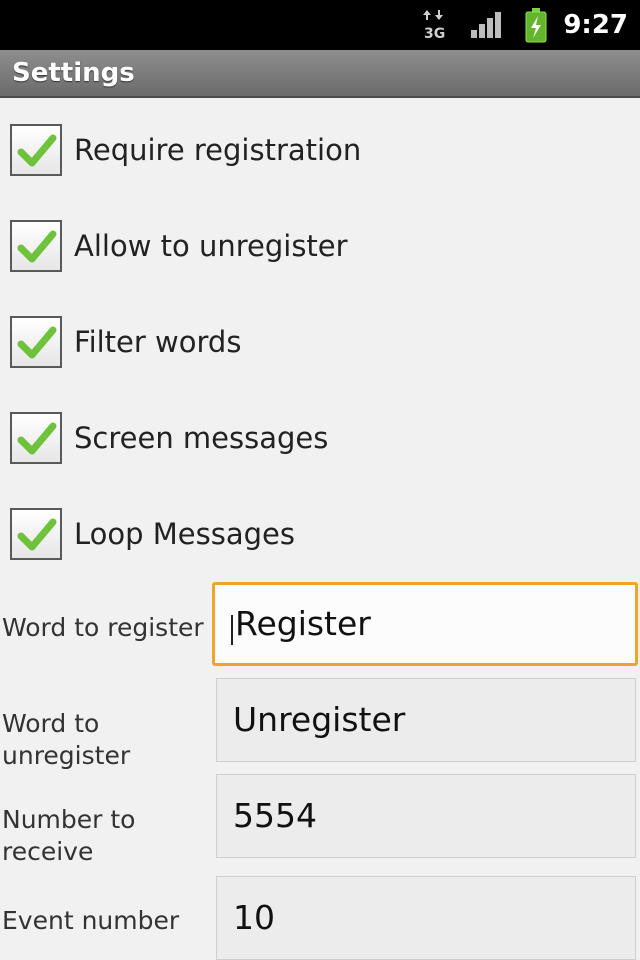 The width and height of the screenshot is (640, 960). I want to click on require-registration-label: Require registration, so click(218, 150).